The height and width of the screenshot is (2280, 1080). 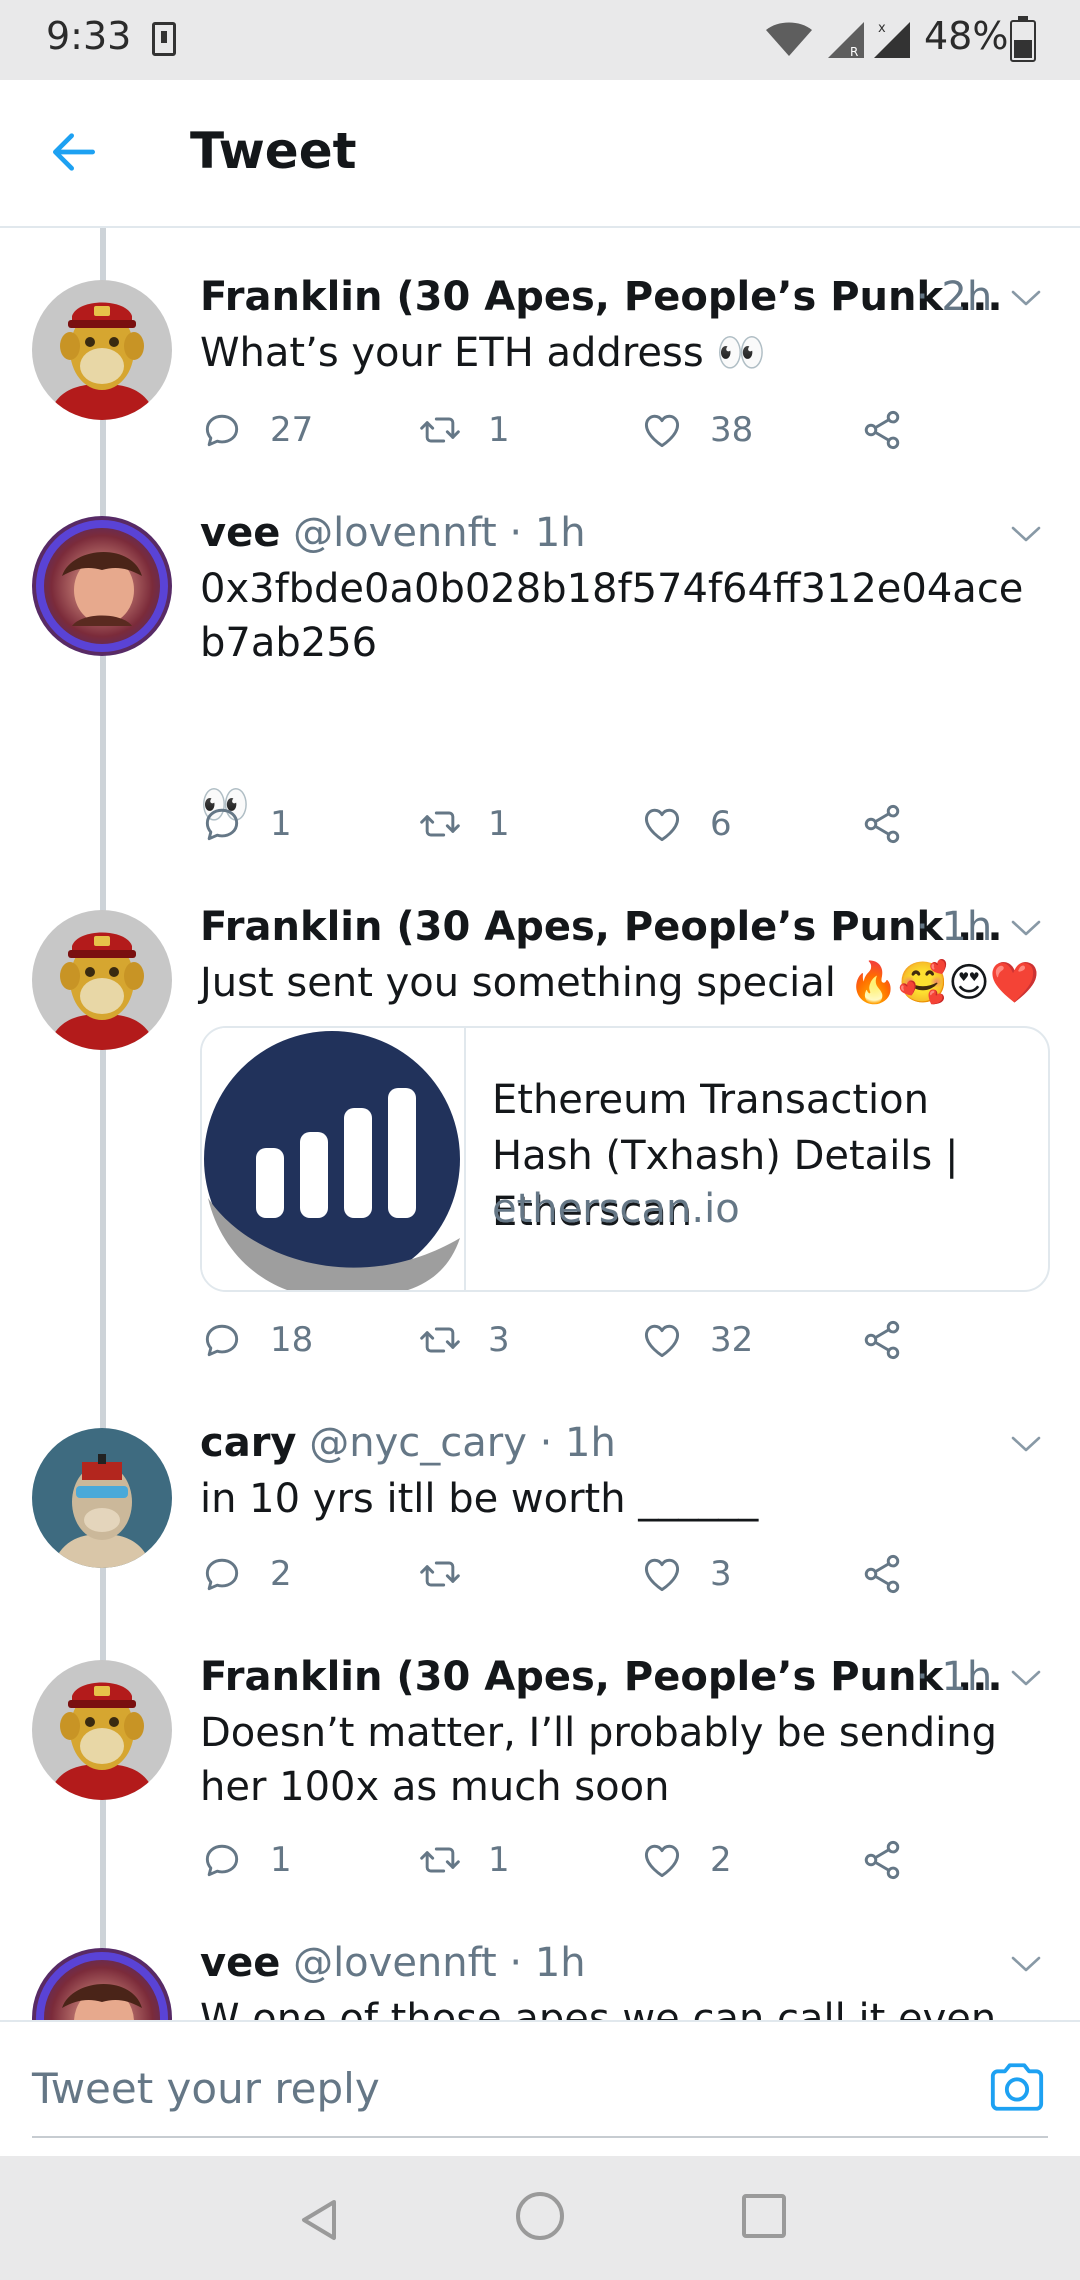 What do you see at coordinates (620, 983) in the screenshot?
I see `tweet-text: Just sent you something special 🔥🥰😍❤️` at bounding box center [620, 983].